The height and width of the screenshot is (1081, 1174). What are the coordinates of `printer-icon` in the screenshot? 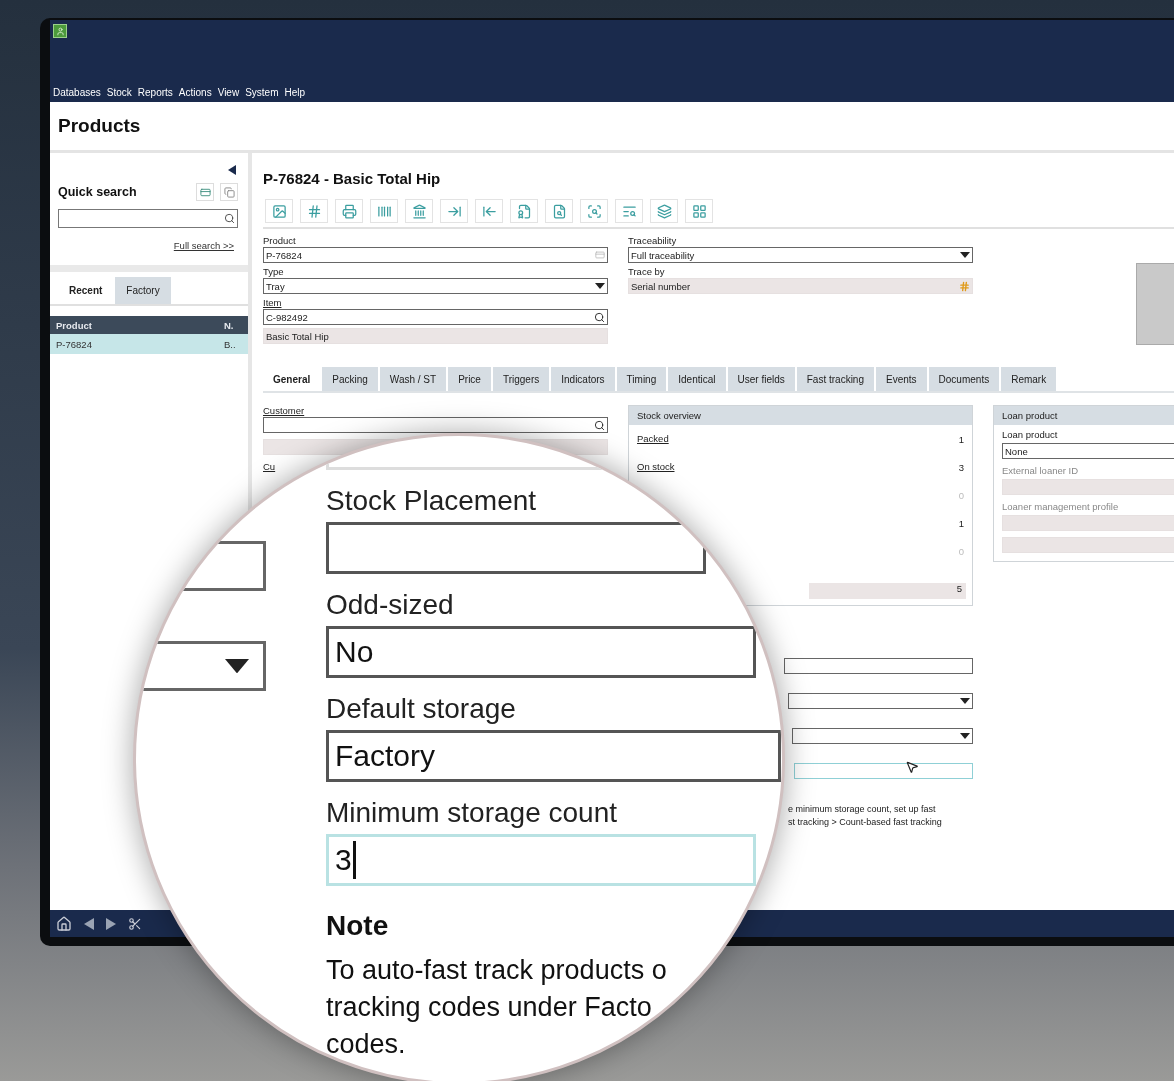 It's located at (349, 211).